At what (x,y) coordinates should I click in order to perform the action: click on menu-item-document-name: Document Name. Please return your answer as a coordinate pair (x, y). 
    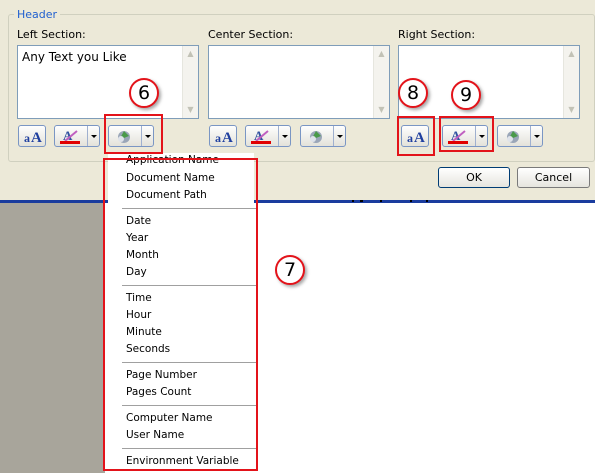
    Looking at the image, I should click on (170, 178).